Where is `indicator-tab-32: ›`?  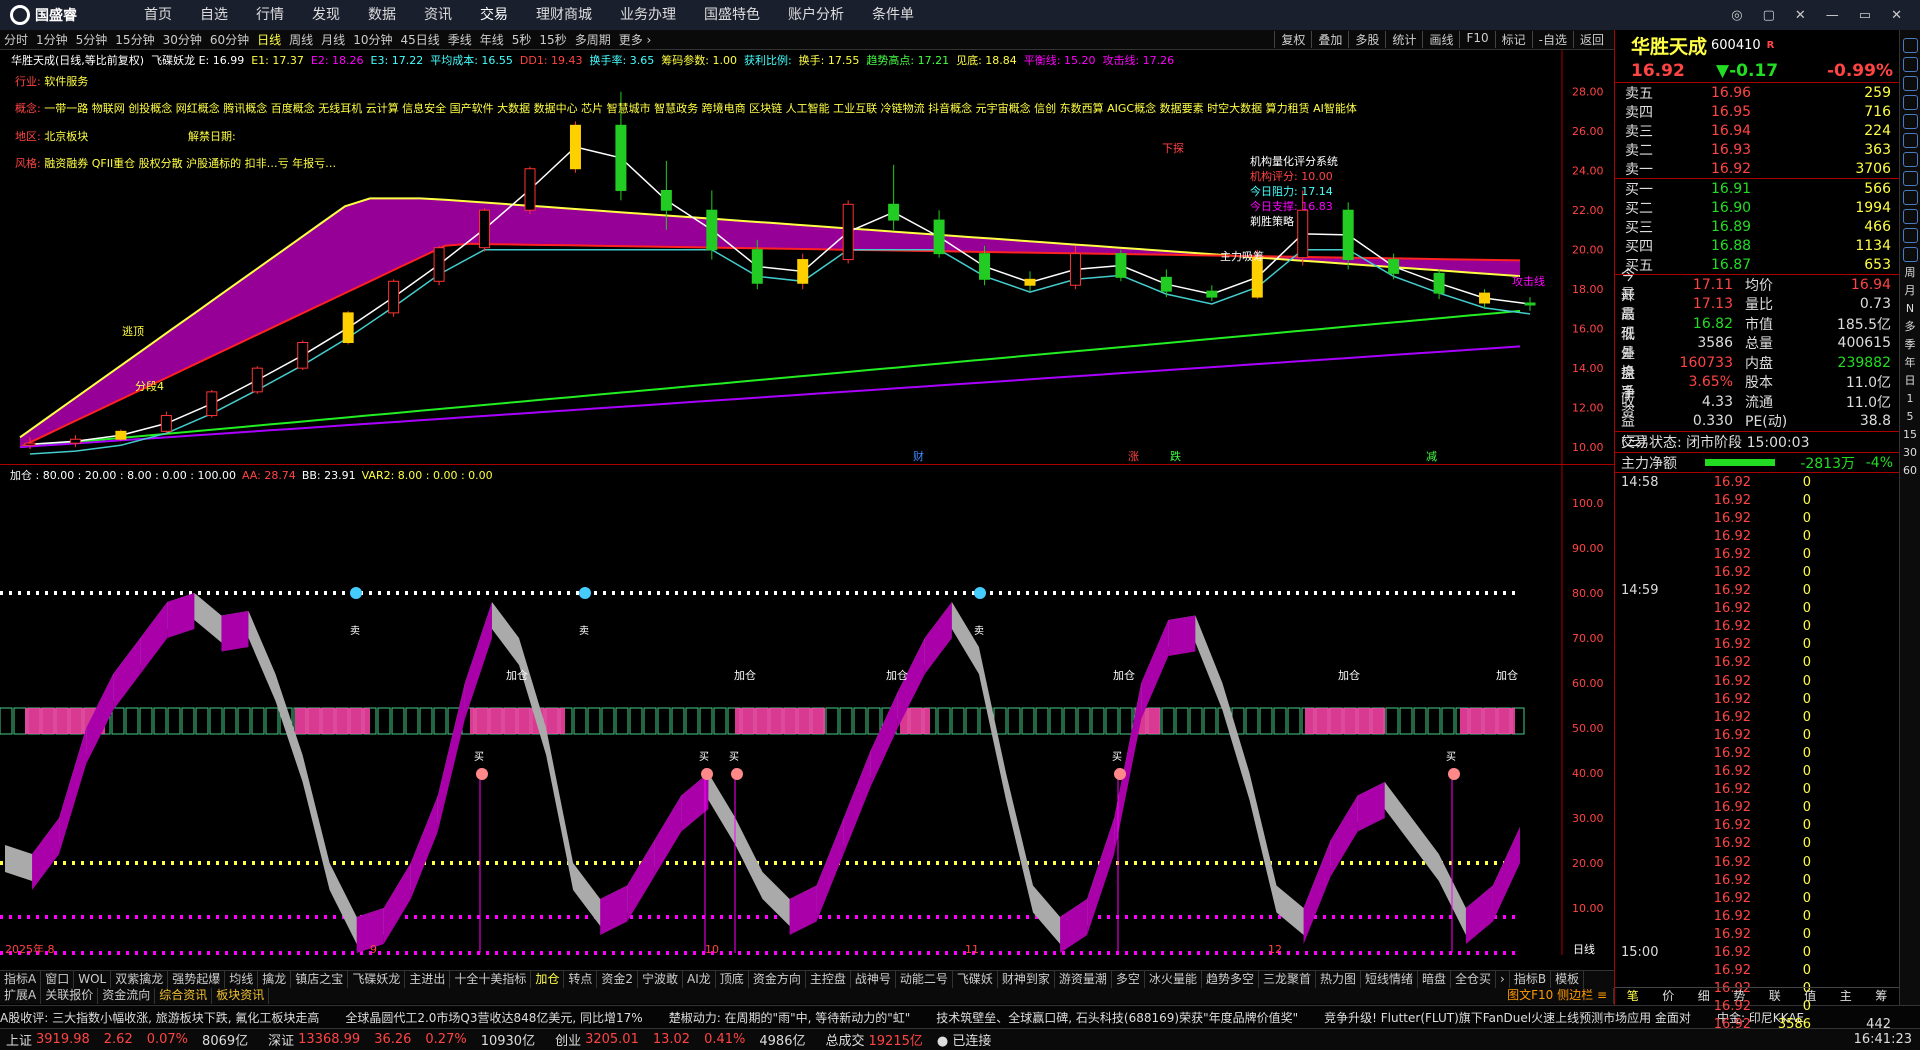
indicator-tab-32: › is located at coordinates (1503, 979).